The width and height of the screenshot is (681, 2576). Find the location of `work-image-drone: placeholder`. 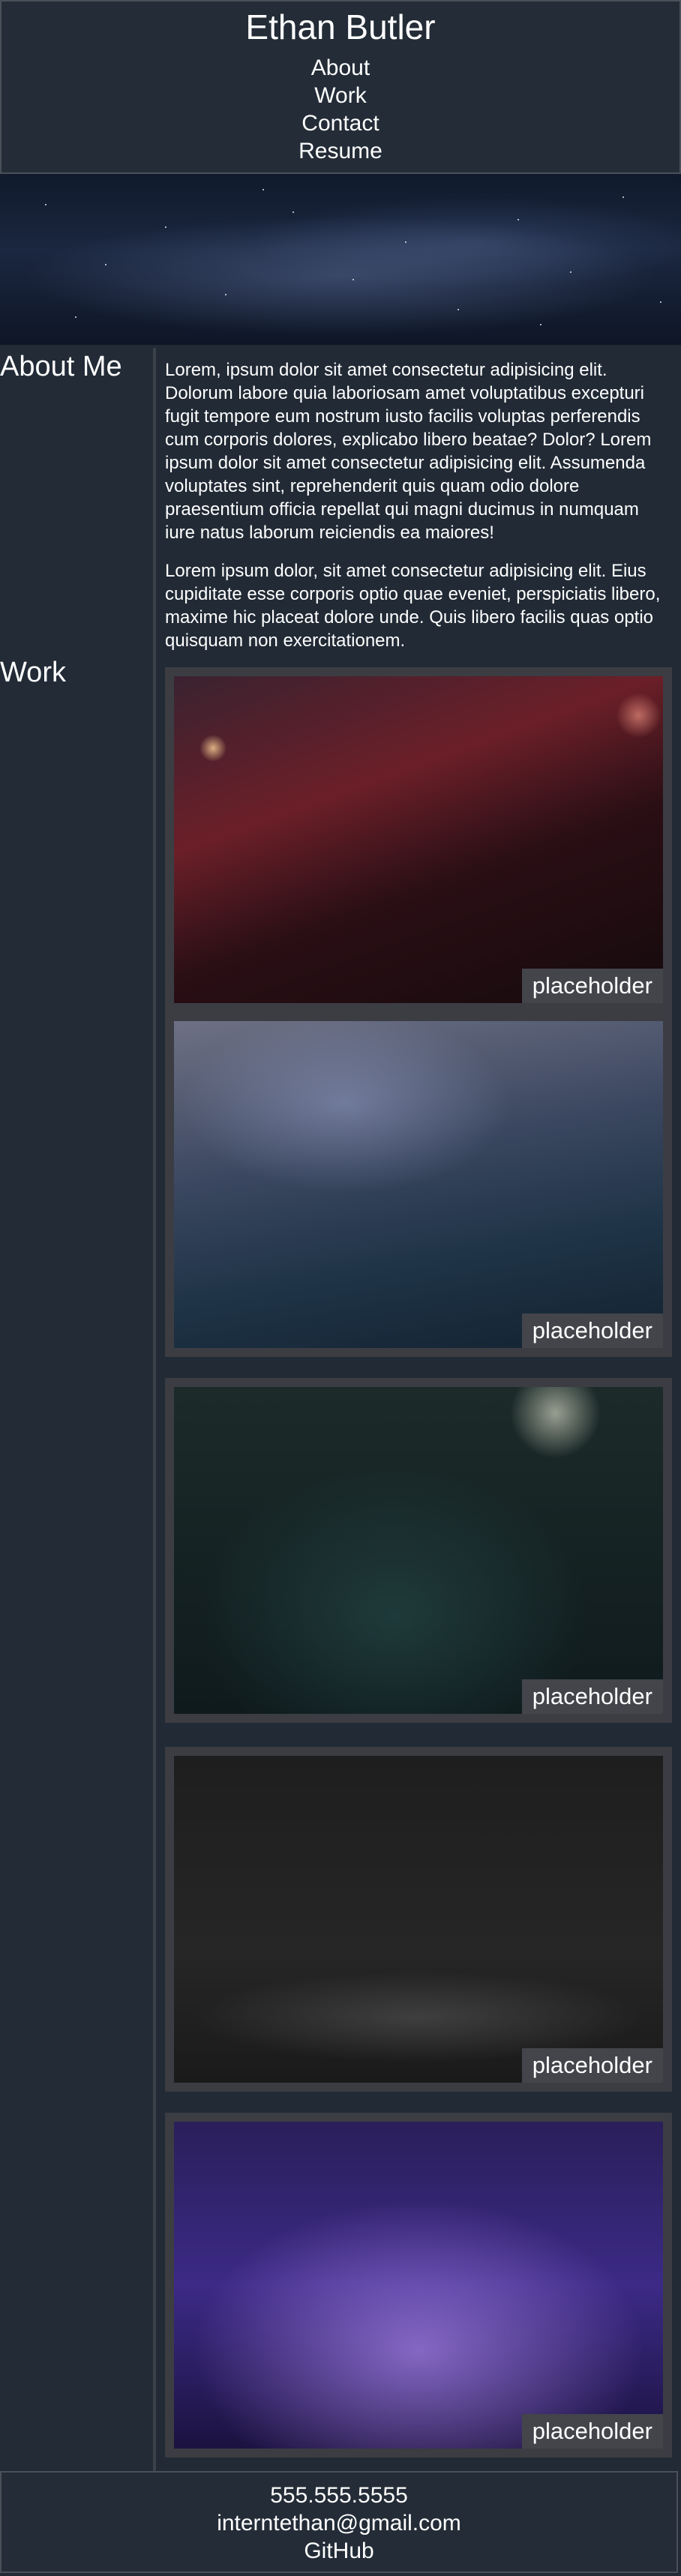

work-image-drone: placeholder is located at coordinates (418, 1920).